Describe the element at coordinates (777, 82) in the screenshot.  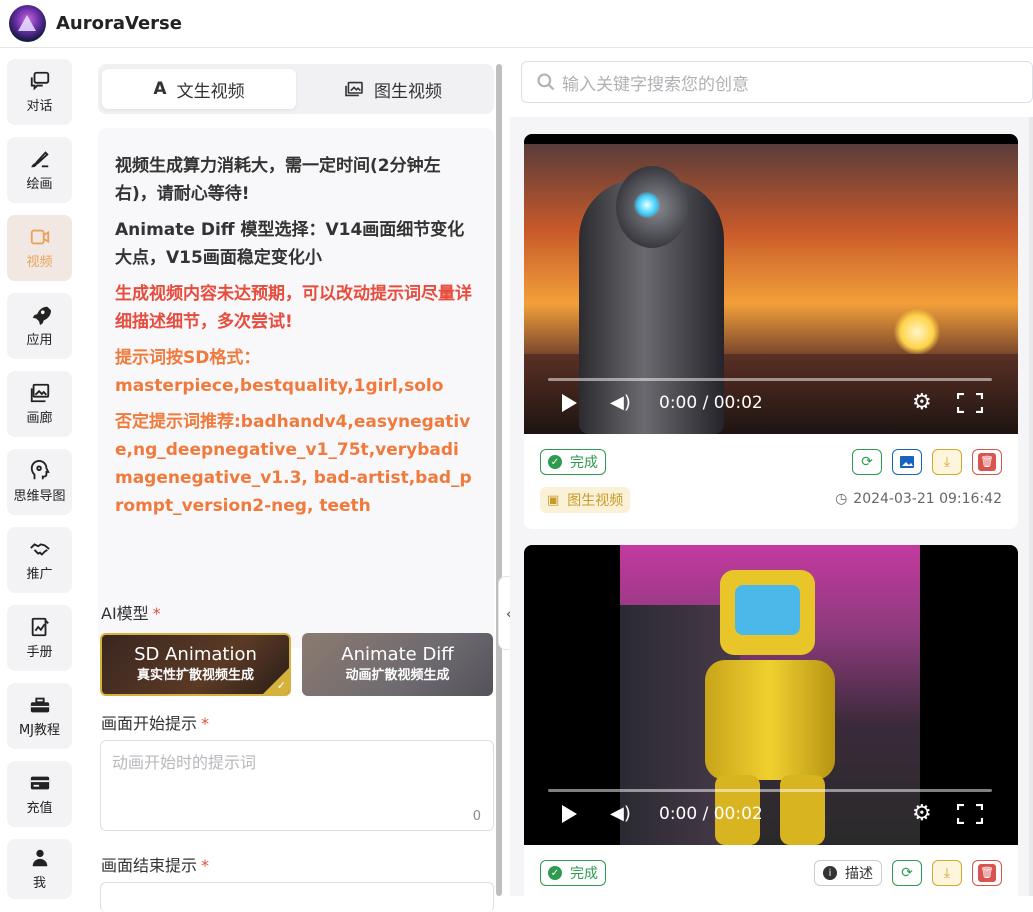
I see `search-input: 输入关键字搜索您的创意` at that location.